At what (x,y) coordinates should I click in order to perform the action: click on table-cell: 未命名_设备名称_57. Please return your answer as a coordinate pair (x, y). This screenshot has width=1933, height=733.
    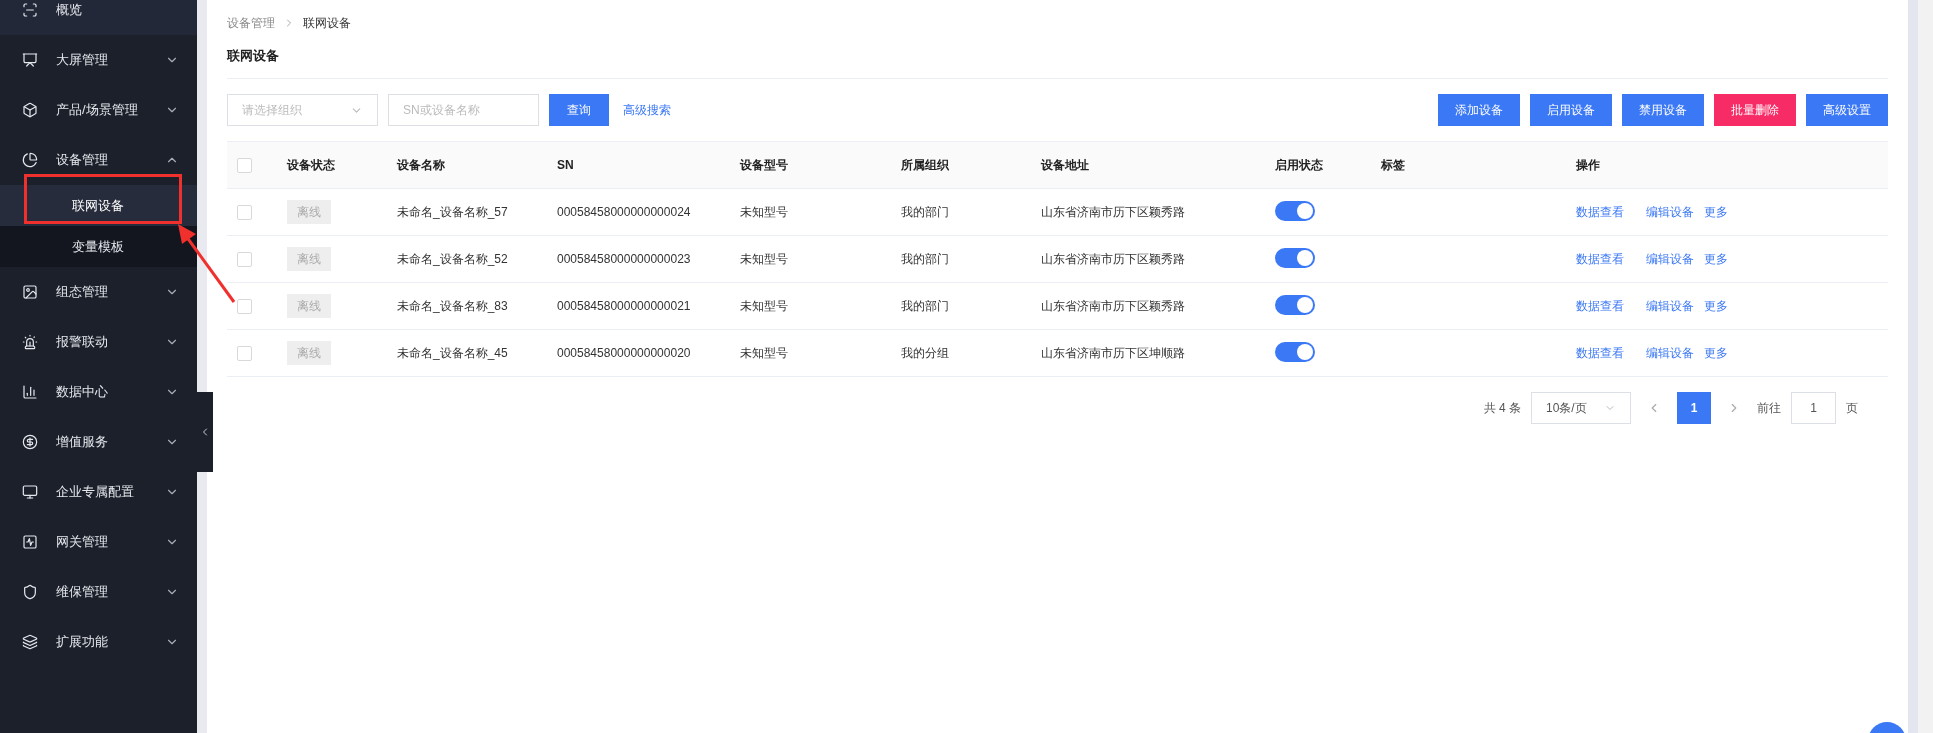
    Looking at the image, I should click on (452, 212).